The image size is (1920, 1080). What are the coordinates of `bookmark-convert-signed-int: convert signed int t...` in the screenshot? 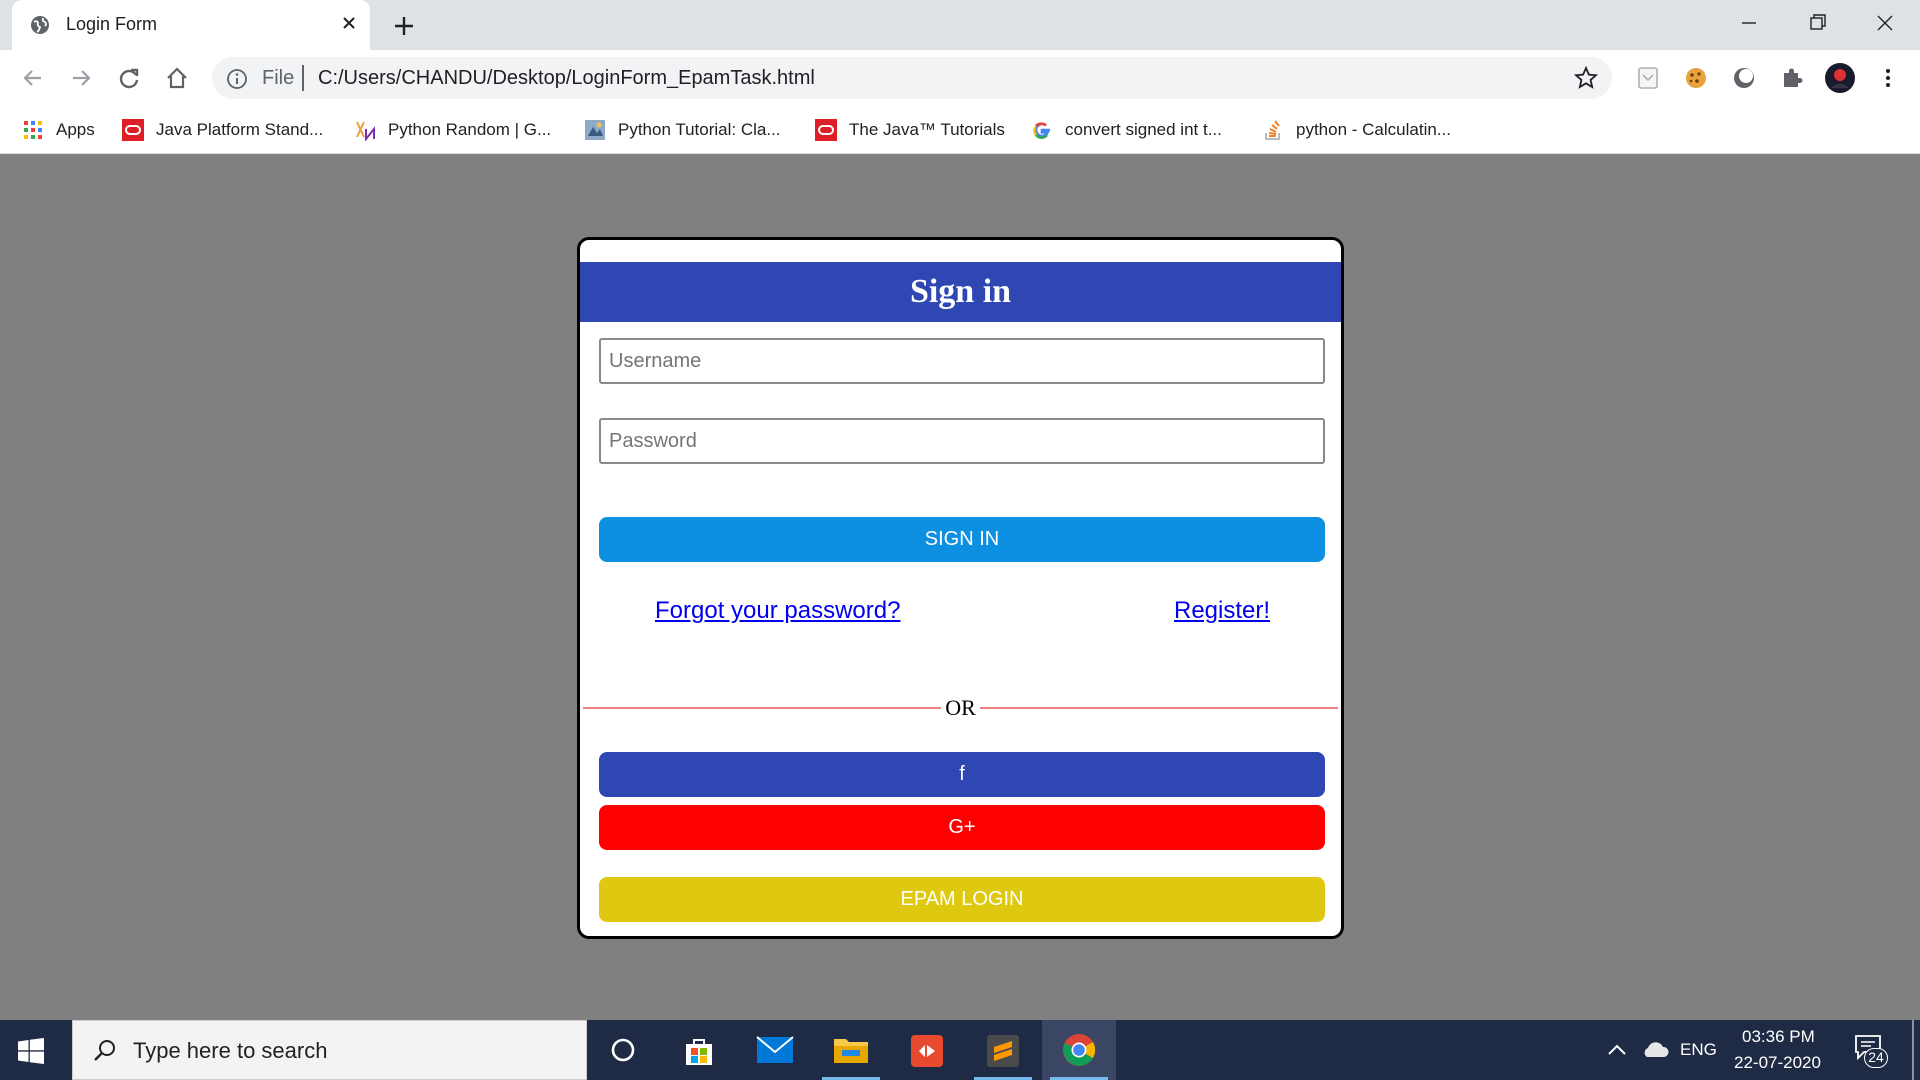 It's located at (1126, 130).